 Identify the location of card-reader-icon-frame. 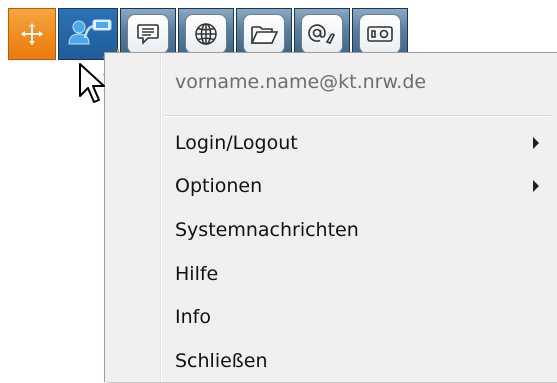
(380, 34).